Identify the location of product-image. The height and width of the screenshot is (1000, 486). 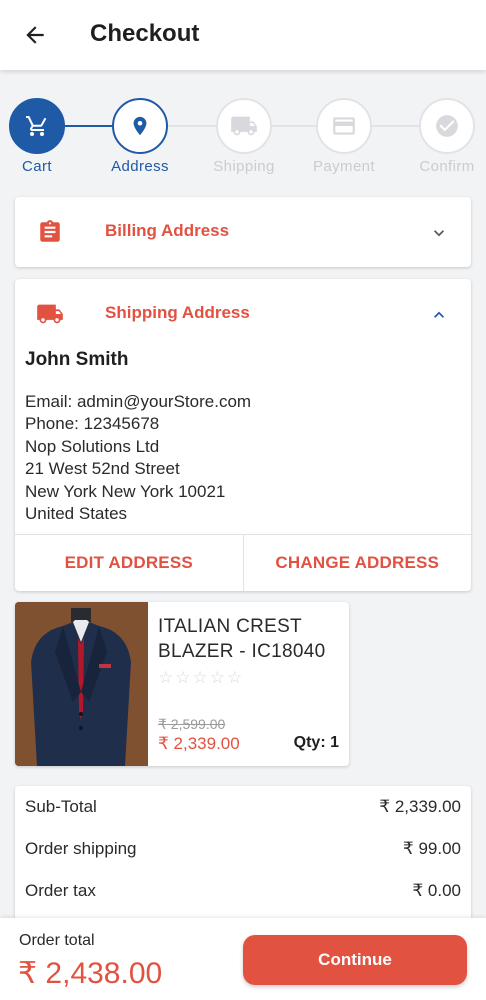
(81, 684).